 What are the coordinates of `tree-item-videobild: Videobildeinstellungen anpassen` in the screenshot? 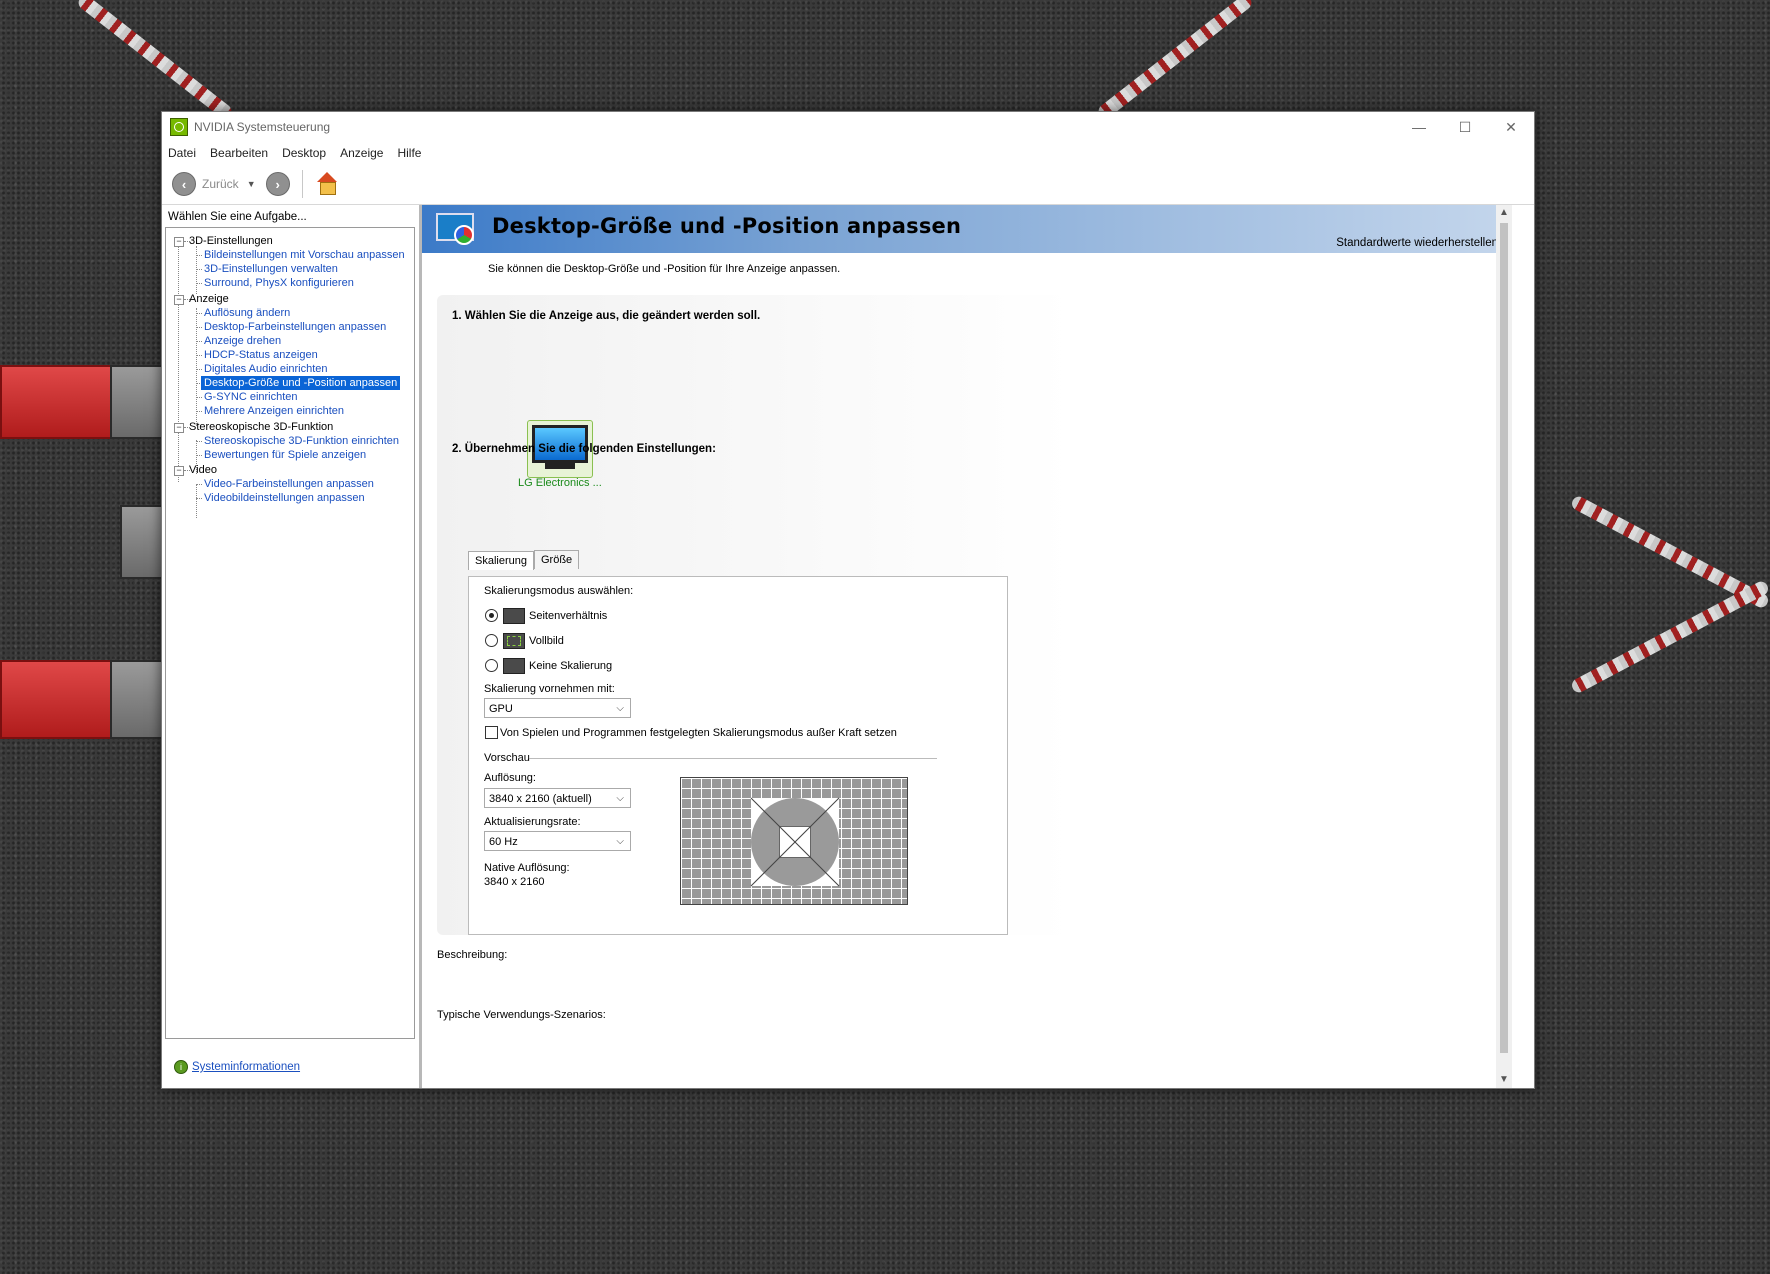 It's located at (284, 498).